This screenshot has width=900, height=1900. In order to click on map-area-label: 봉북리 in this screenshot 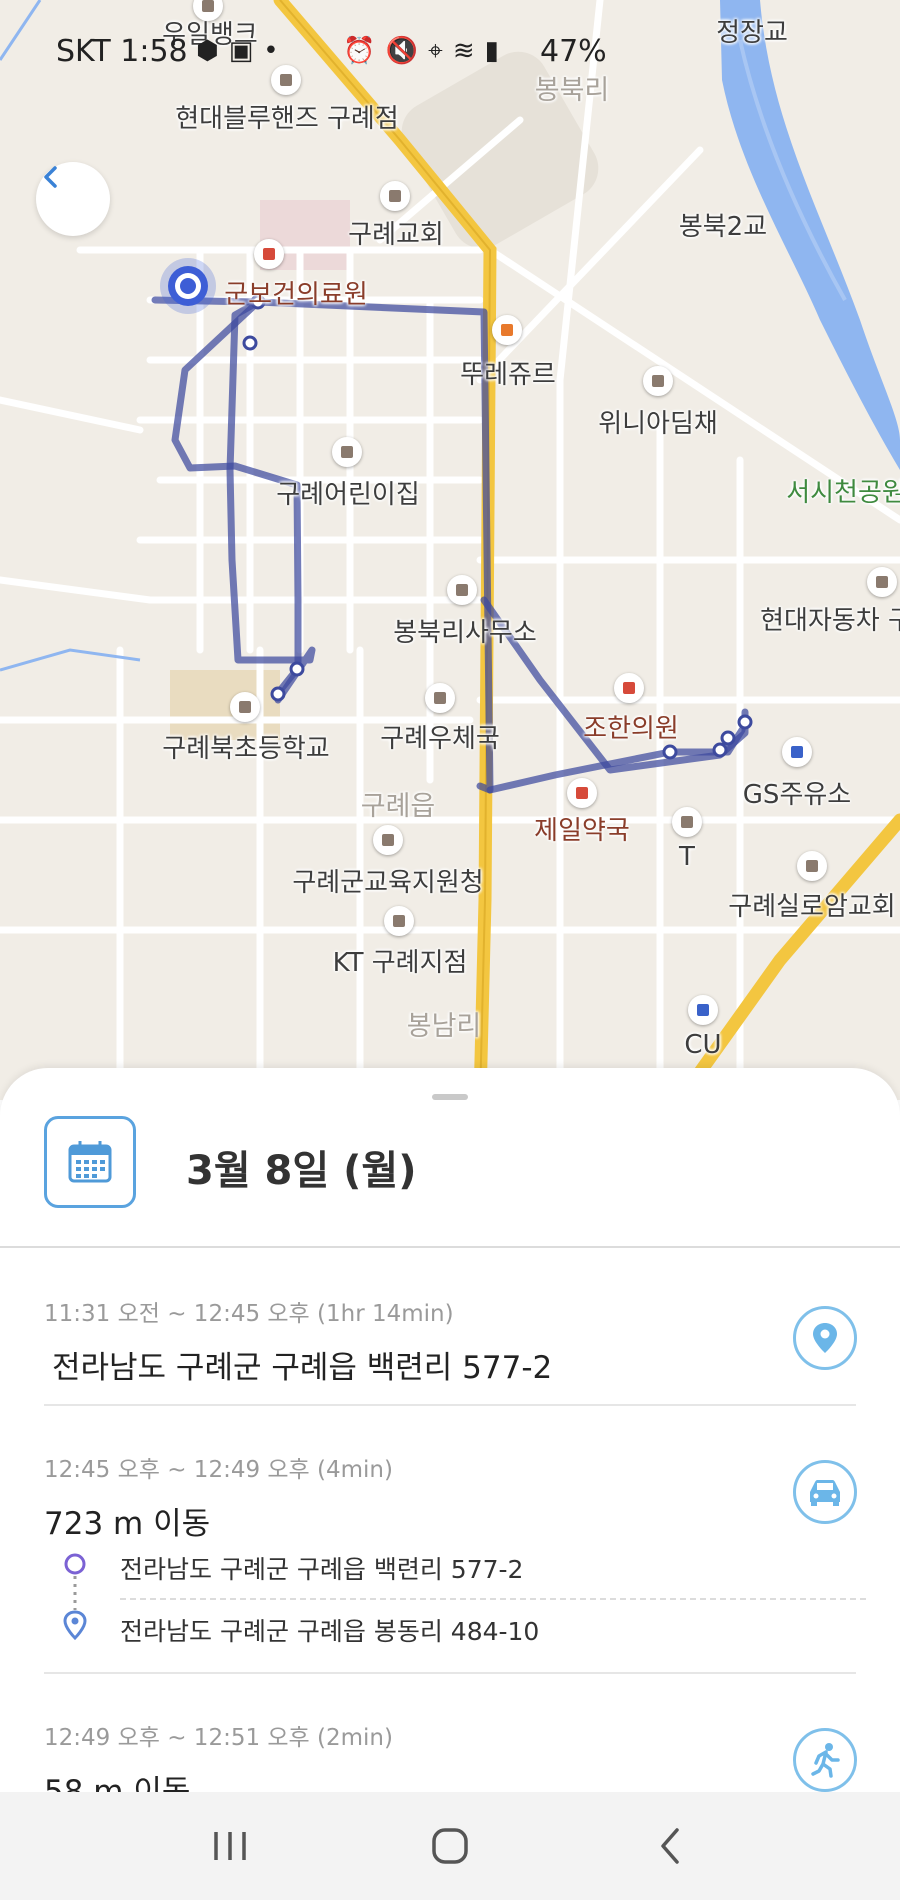, I will do `click(572, 90)`.